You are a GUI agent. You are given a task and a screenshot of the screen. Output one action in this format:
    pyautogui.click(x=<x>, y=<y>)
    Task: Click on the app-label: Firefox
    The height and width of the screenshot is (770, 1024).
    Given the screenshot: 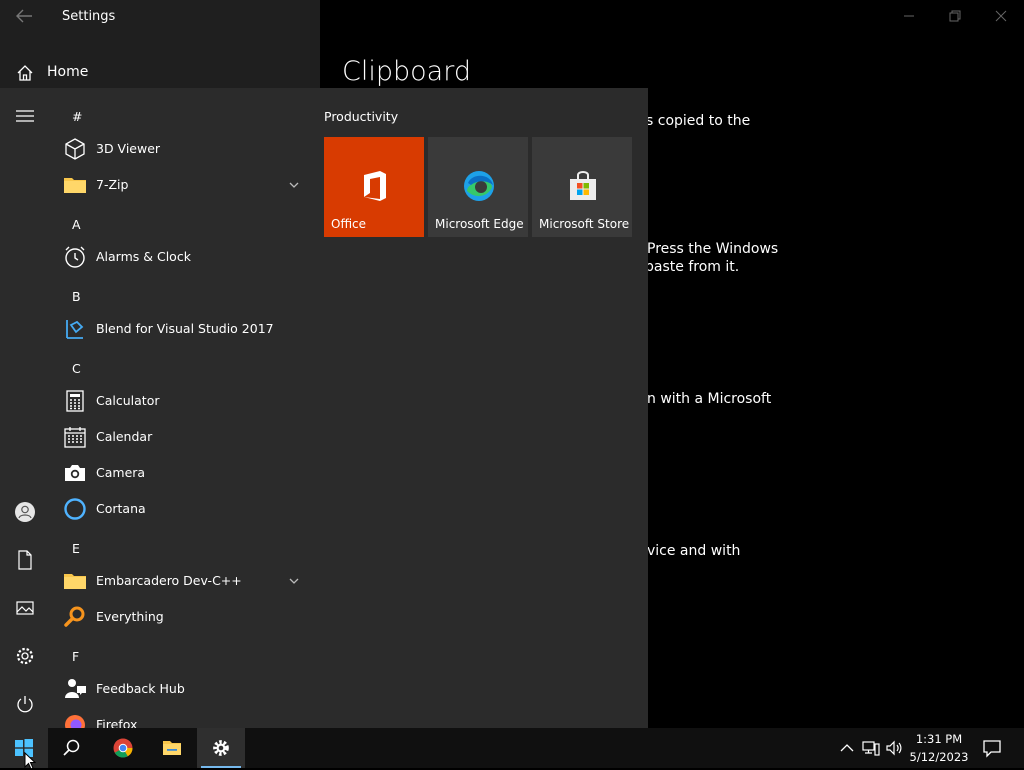 What is the action you would take?
    pyautogui.click(x=117, y=722)
    